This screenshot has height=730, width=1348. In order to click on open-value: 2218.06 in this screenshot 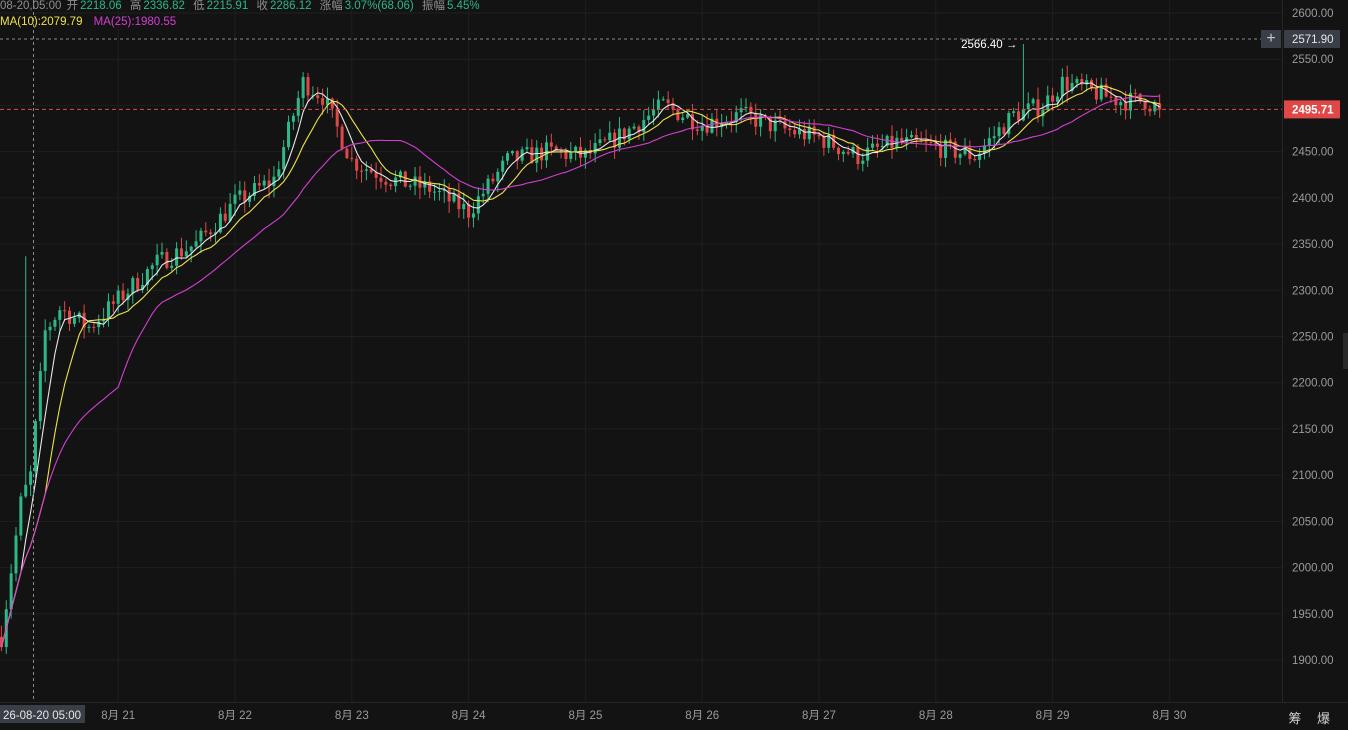, I will do `click(101, 6)`.